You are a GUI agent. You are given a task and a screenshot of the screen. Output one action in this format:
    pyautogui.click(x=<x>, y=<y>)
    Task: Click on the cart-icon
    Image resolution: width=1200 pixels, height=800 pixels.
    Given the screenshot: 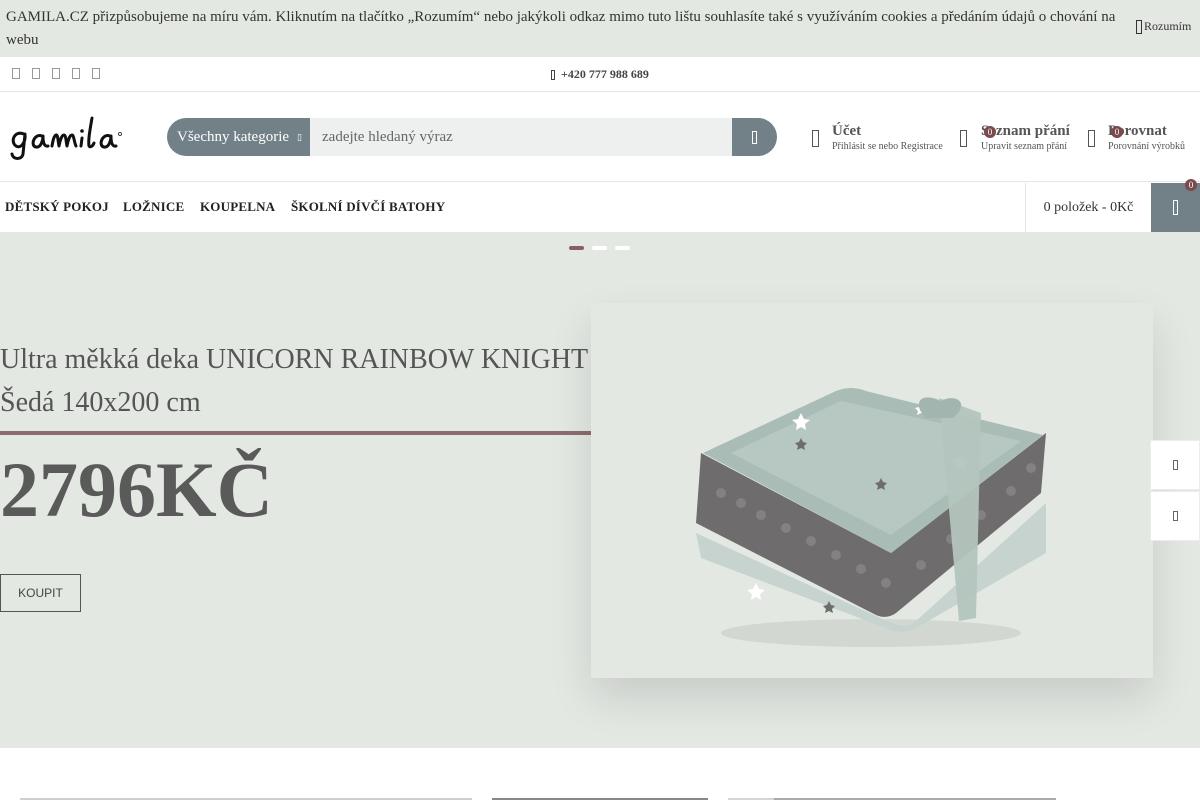 What is the action you would take?
    pyautogui.click(x=1175, y=207)
    